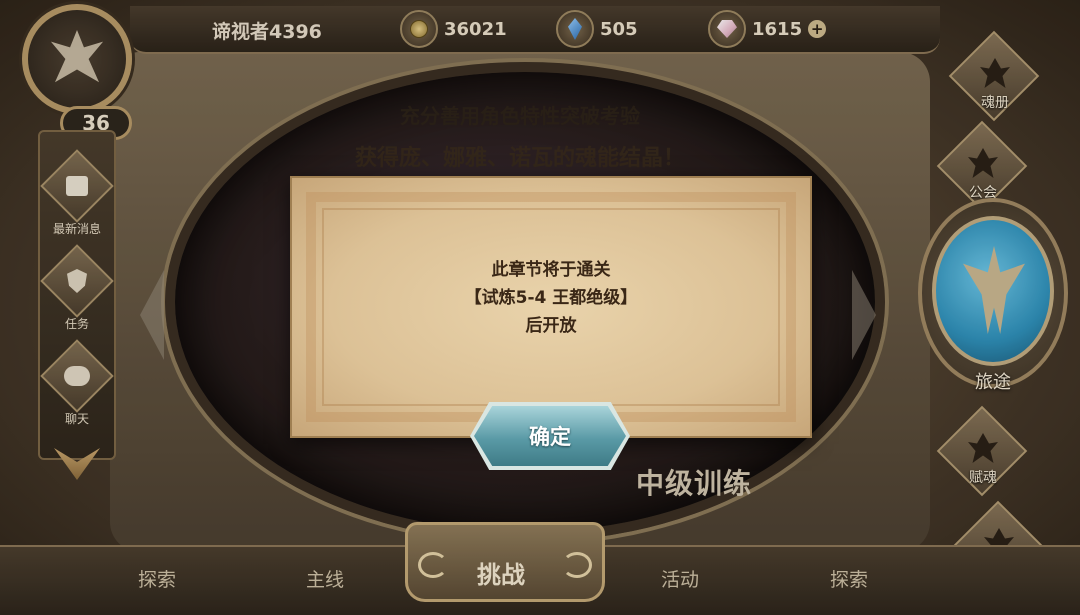  Describe the element at coordinates (551, 326) in the screenshot. I see `dialog-line-3: 后开放` at that location.